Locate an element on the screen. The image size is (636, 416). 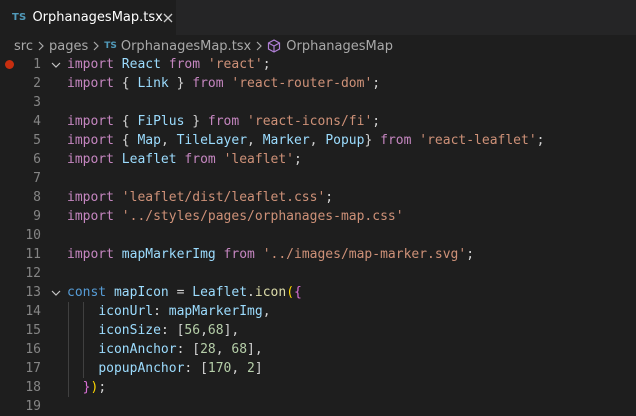
code-token: React is located at coordinates (141, 64).